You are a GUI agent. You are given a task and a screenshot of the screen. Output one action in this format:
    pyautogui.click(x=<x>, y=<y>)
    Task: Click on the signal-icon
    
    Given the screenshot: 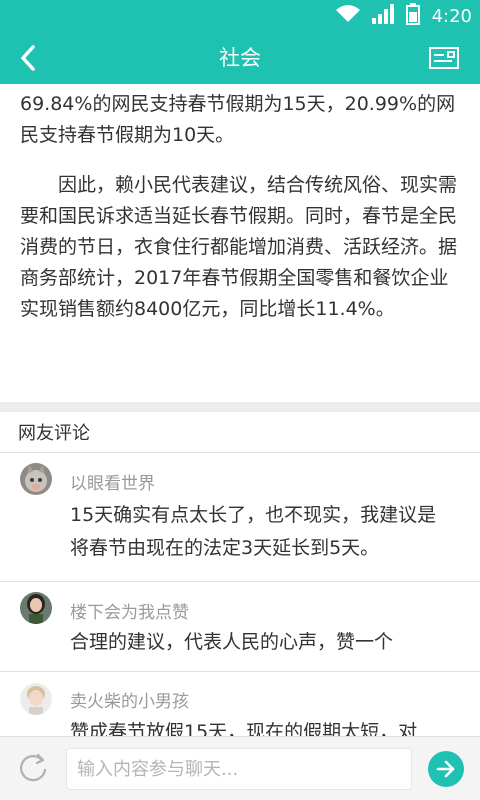 What is the action you would take?
    pyautogui.click(x=382, y=16)
    